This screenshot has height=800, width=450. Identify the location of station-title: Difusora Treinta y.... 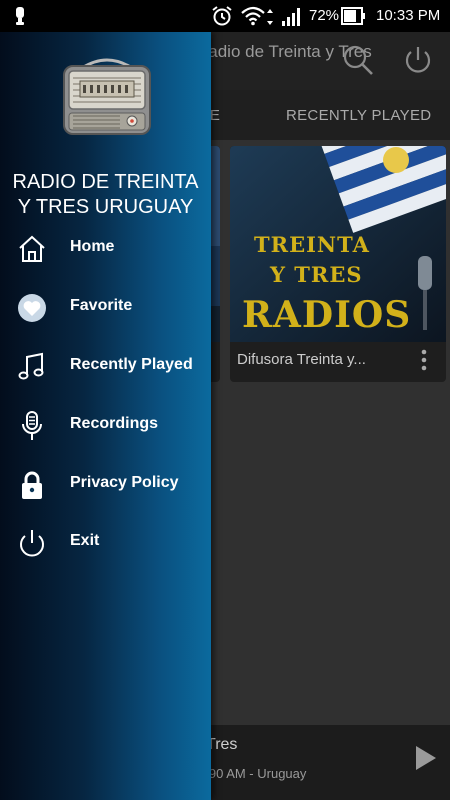
(301, 359).